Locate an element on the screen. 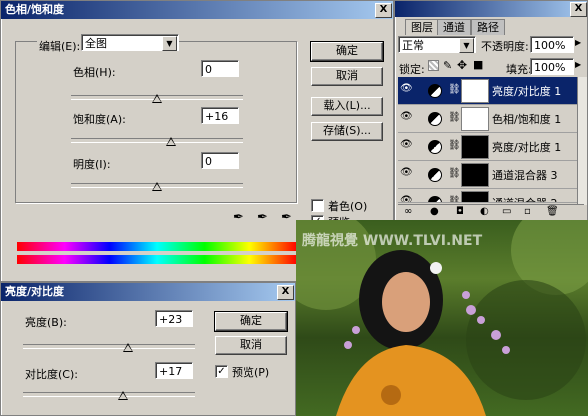  spectrum-bar-input is located at coordinates (157, 246).